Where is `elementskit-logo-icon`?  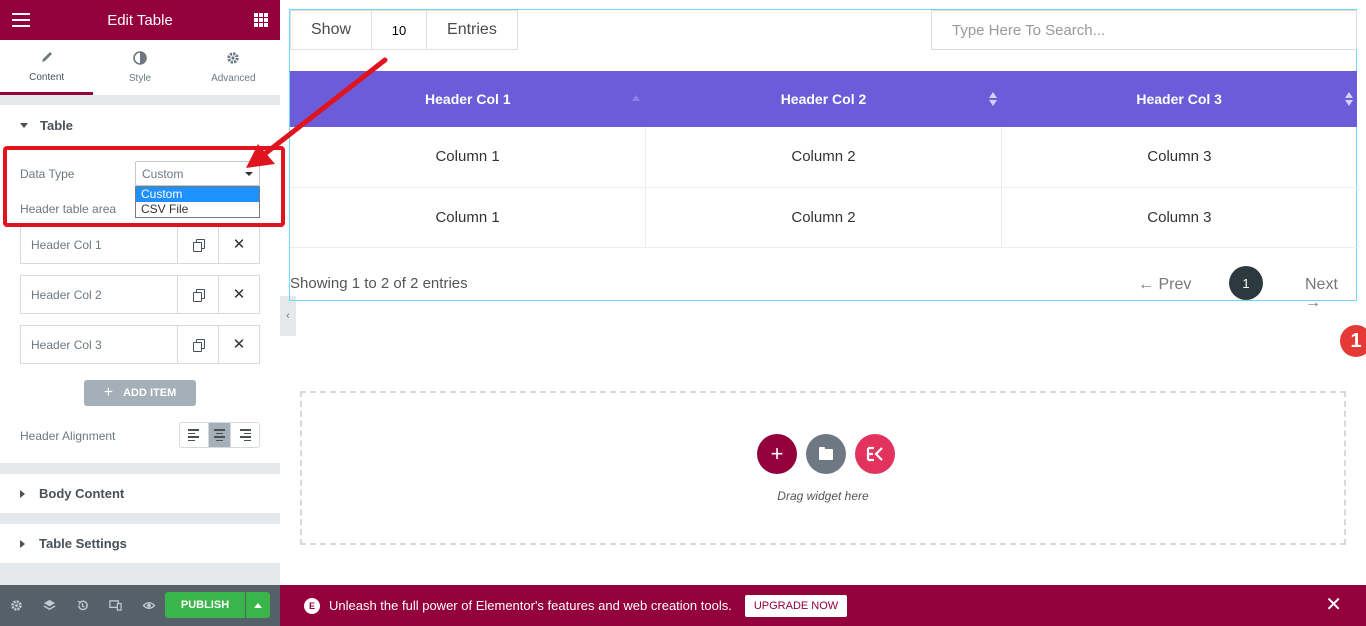 elementskit-logo-icon is located at coordinates (874, 454).